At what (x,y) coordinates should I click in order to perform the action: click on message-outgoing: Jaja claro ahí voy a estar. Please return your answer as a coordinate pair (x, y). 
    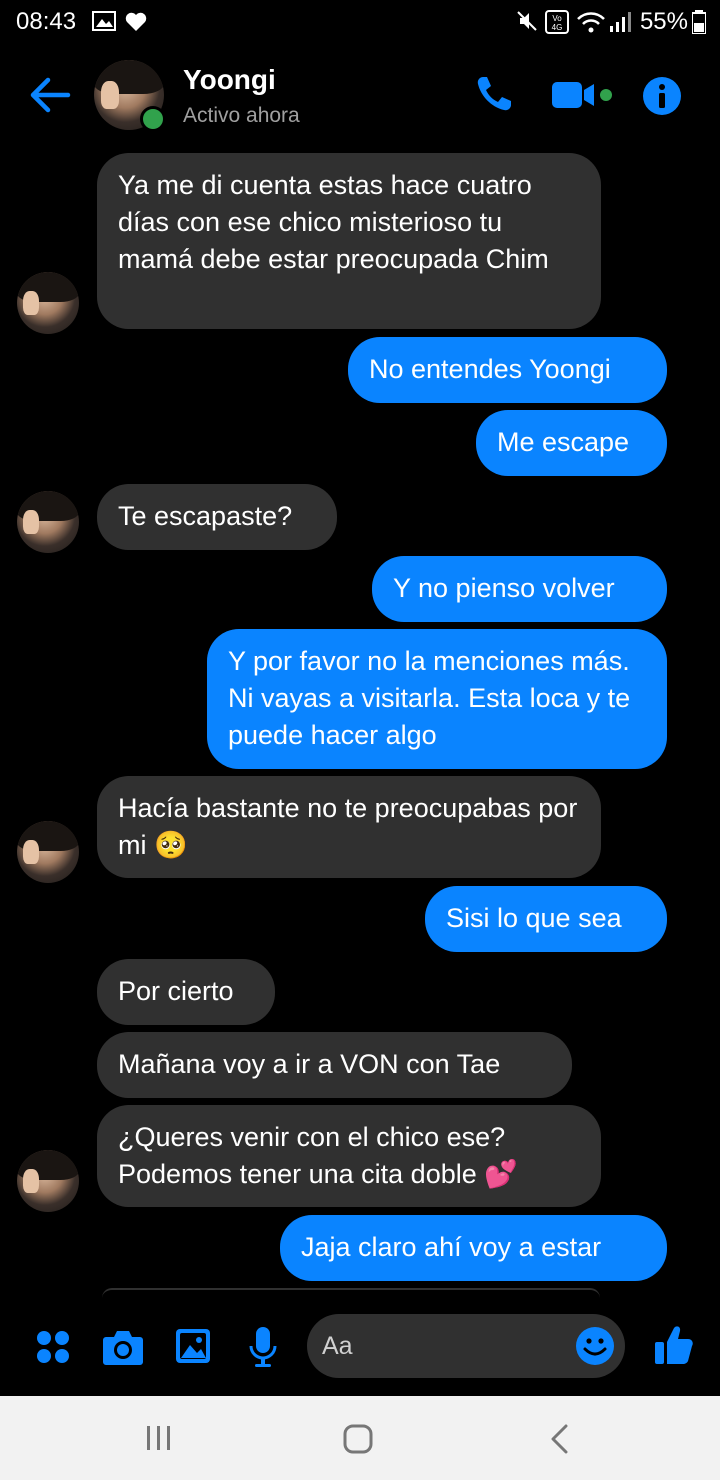
    Looking at the image, I should click on (473, 1248).